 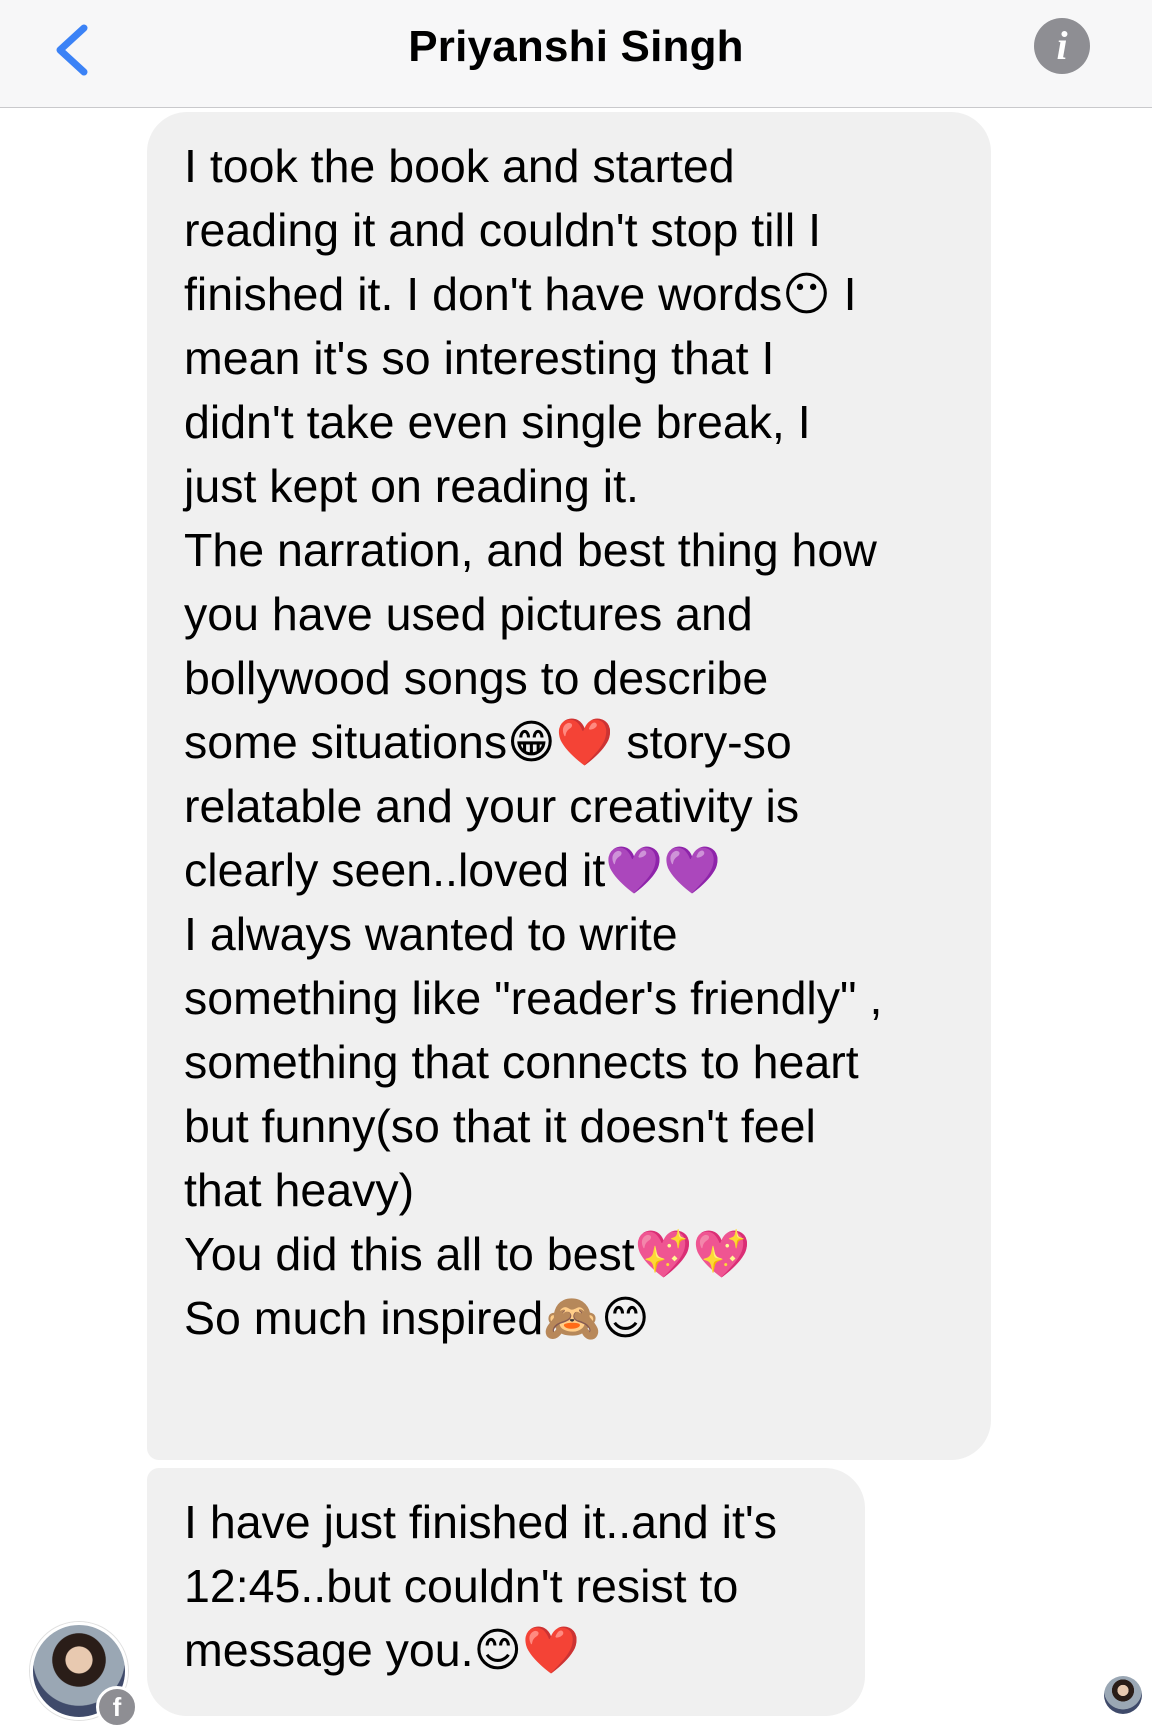 I want to click on facebook-icon: f, so click(x=117, y=1707).